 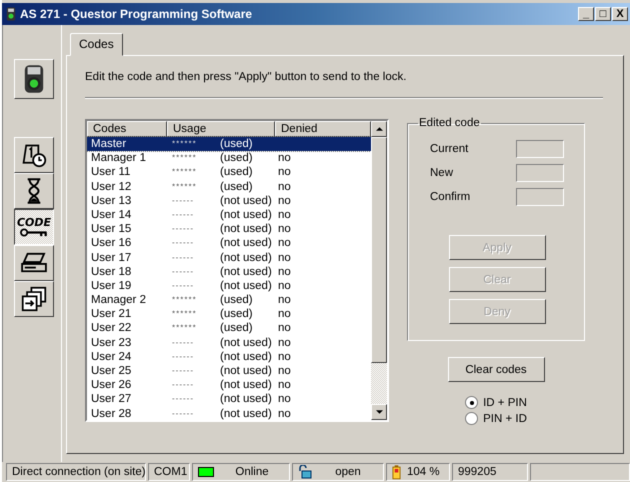 I want to click on code-row: User 13 ------ (not used) no, so click(x=229, y=201).